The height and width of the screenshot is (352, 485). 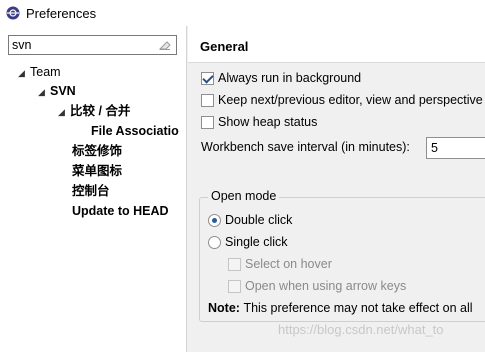 I want to click on single-click-option: Single click, so click(x=248, y=242).